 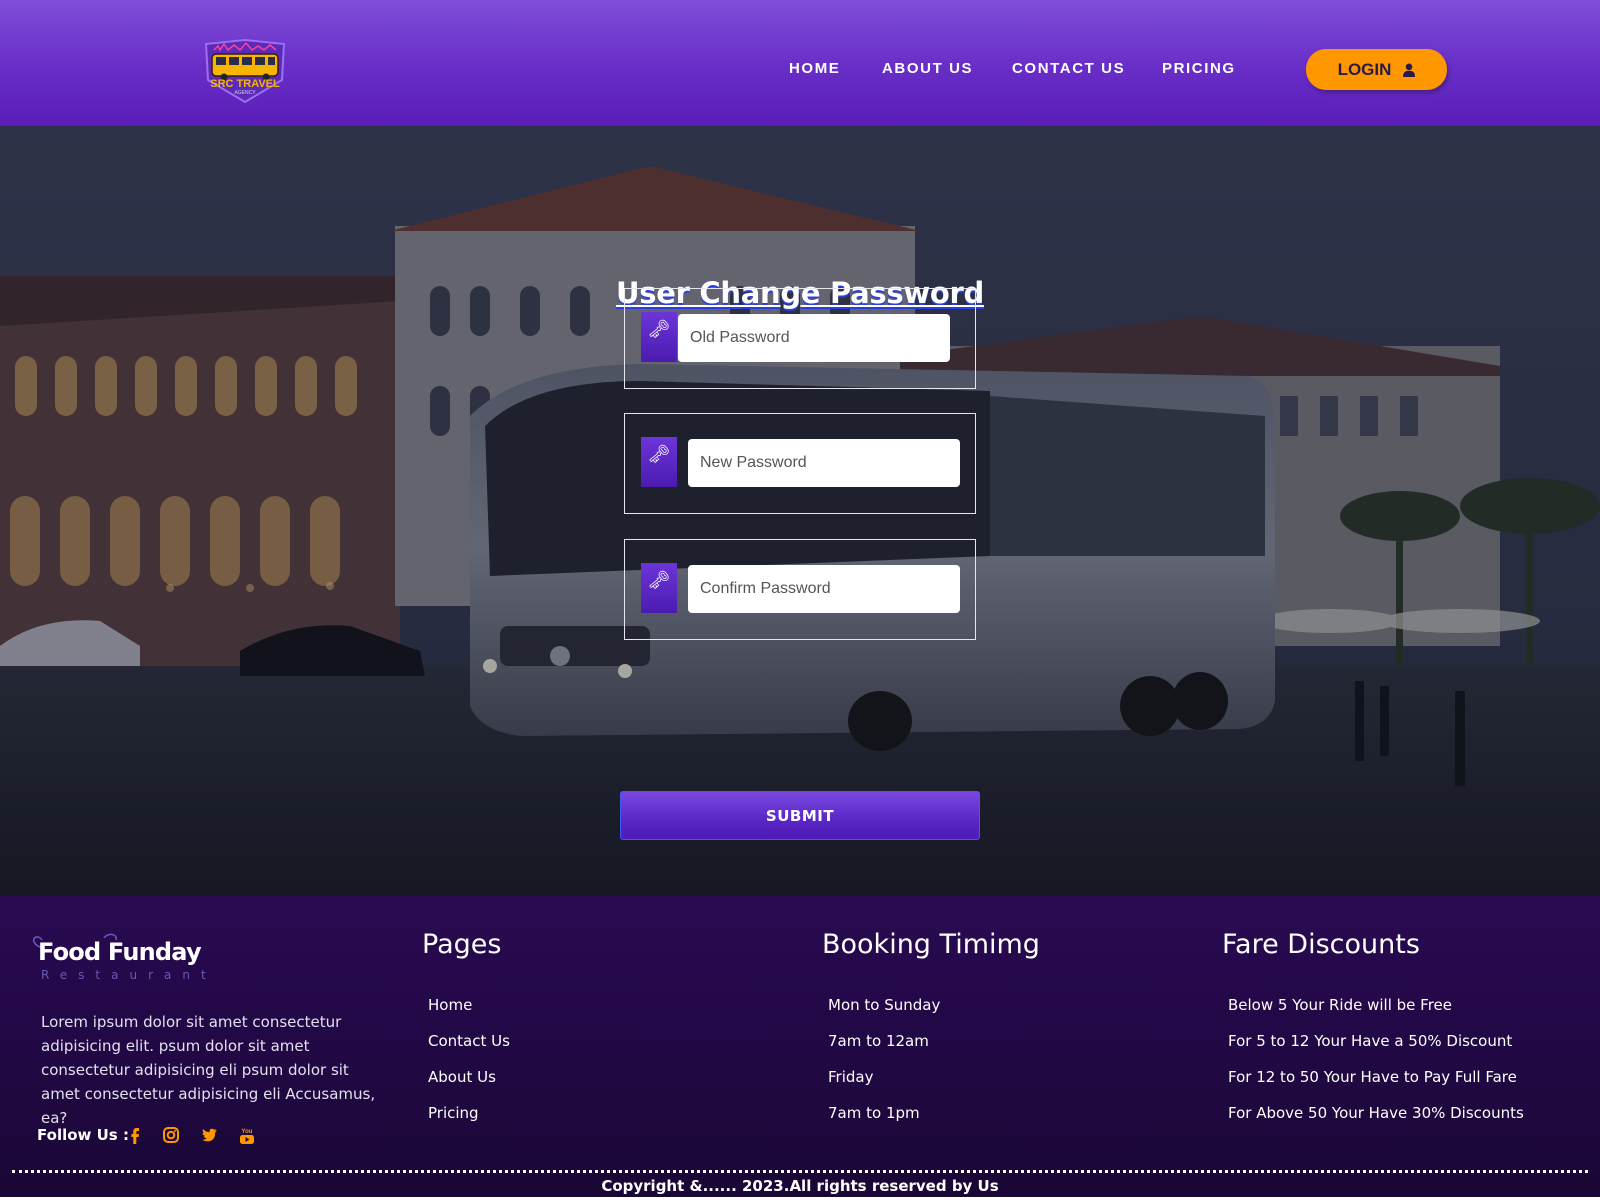 I want to click on login-label: LOGIN, so click(x=1364, y=69).